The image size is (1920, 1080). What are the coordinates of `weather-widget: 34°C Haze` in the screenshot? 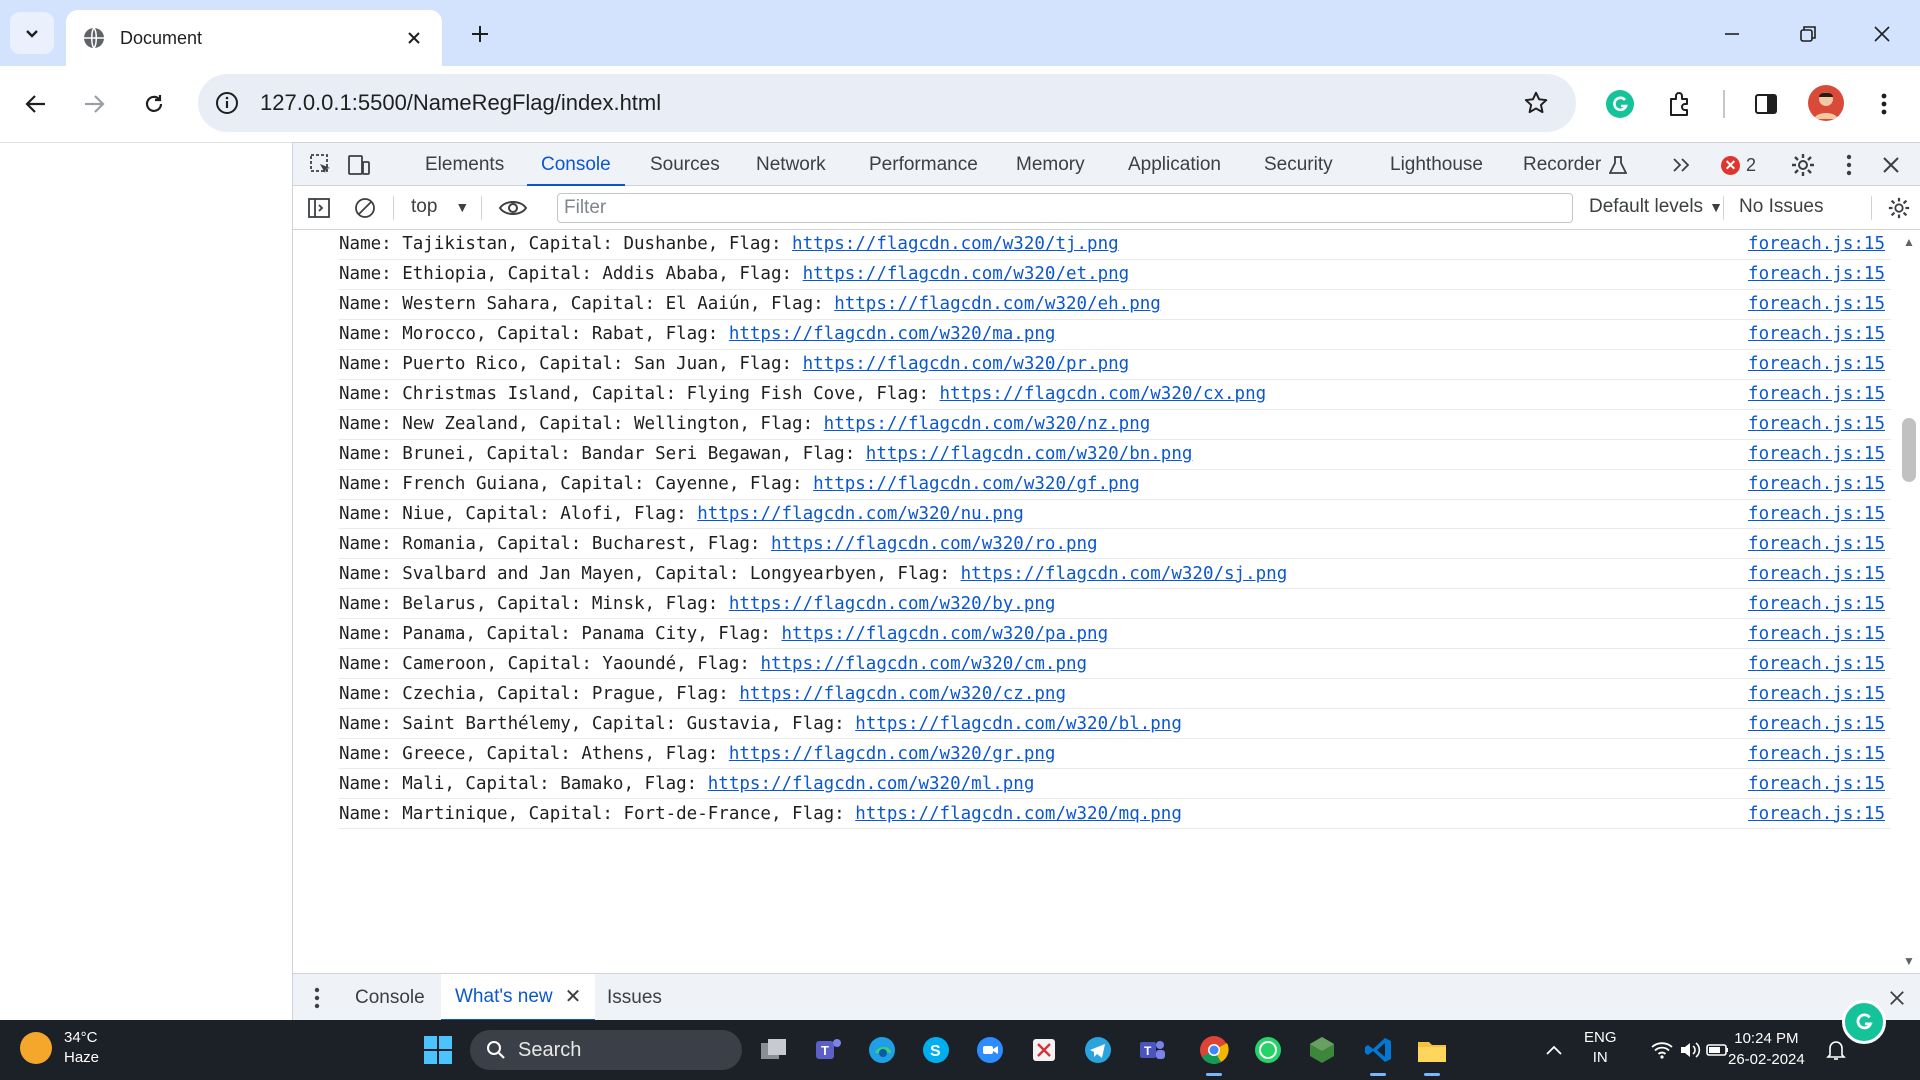 It's located at (59, 1048).